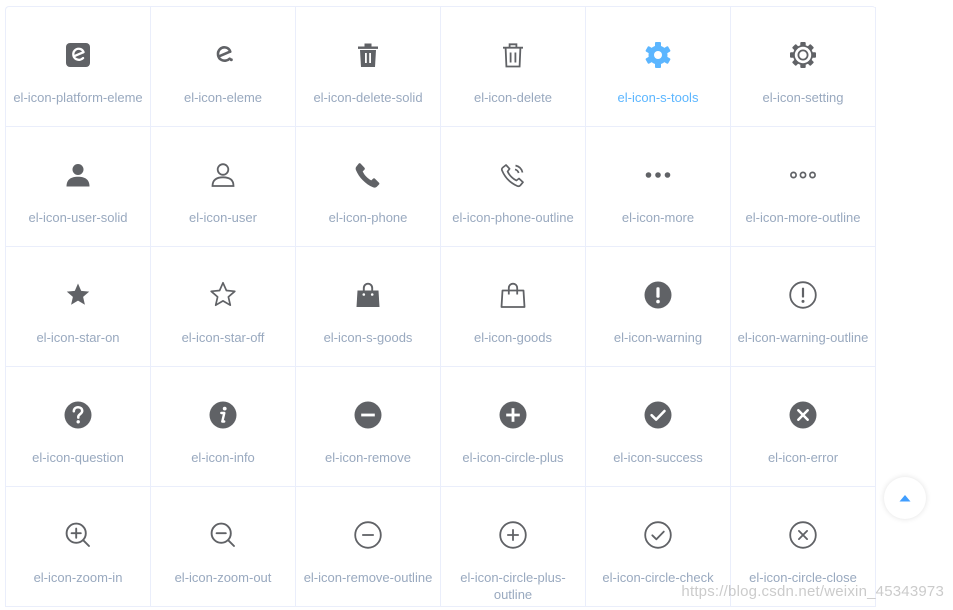  I want to click on icon-cell: el-icon-warning-outline, so click(803, 307).